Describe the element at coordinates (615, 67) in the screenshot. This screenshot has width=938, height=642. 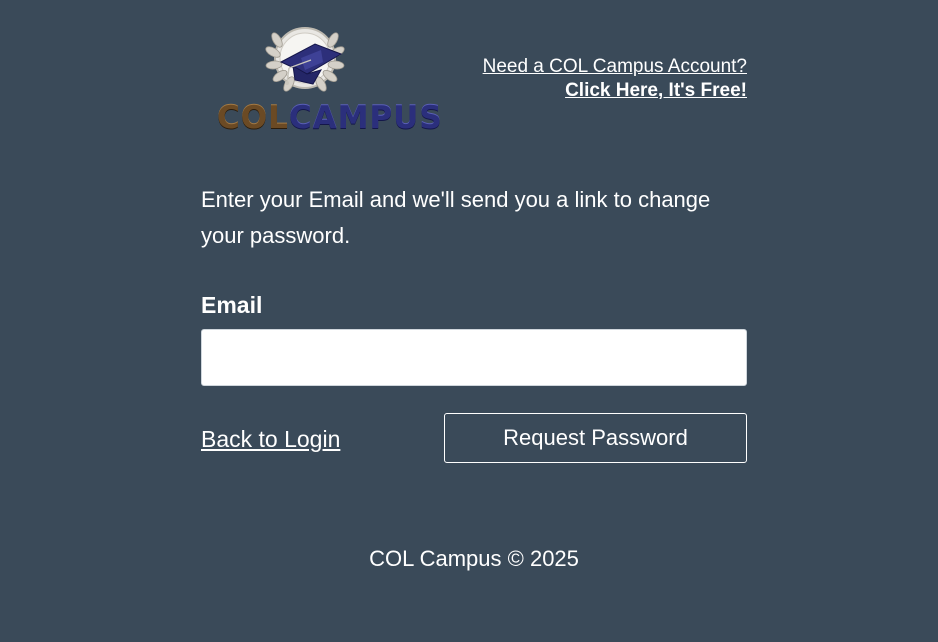
I see `signup-link-question: Need a COL Campus Account?` at that location.